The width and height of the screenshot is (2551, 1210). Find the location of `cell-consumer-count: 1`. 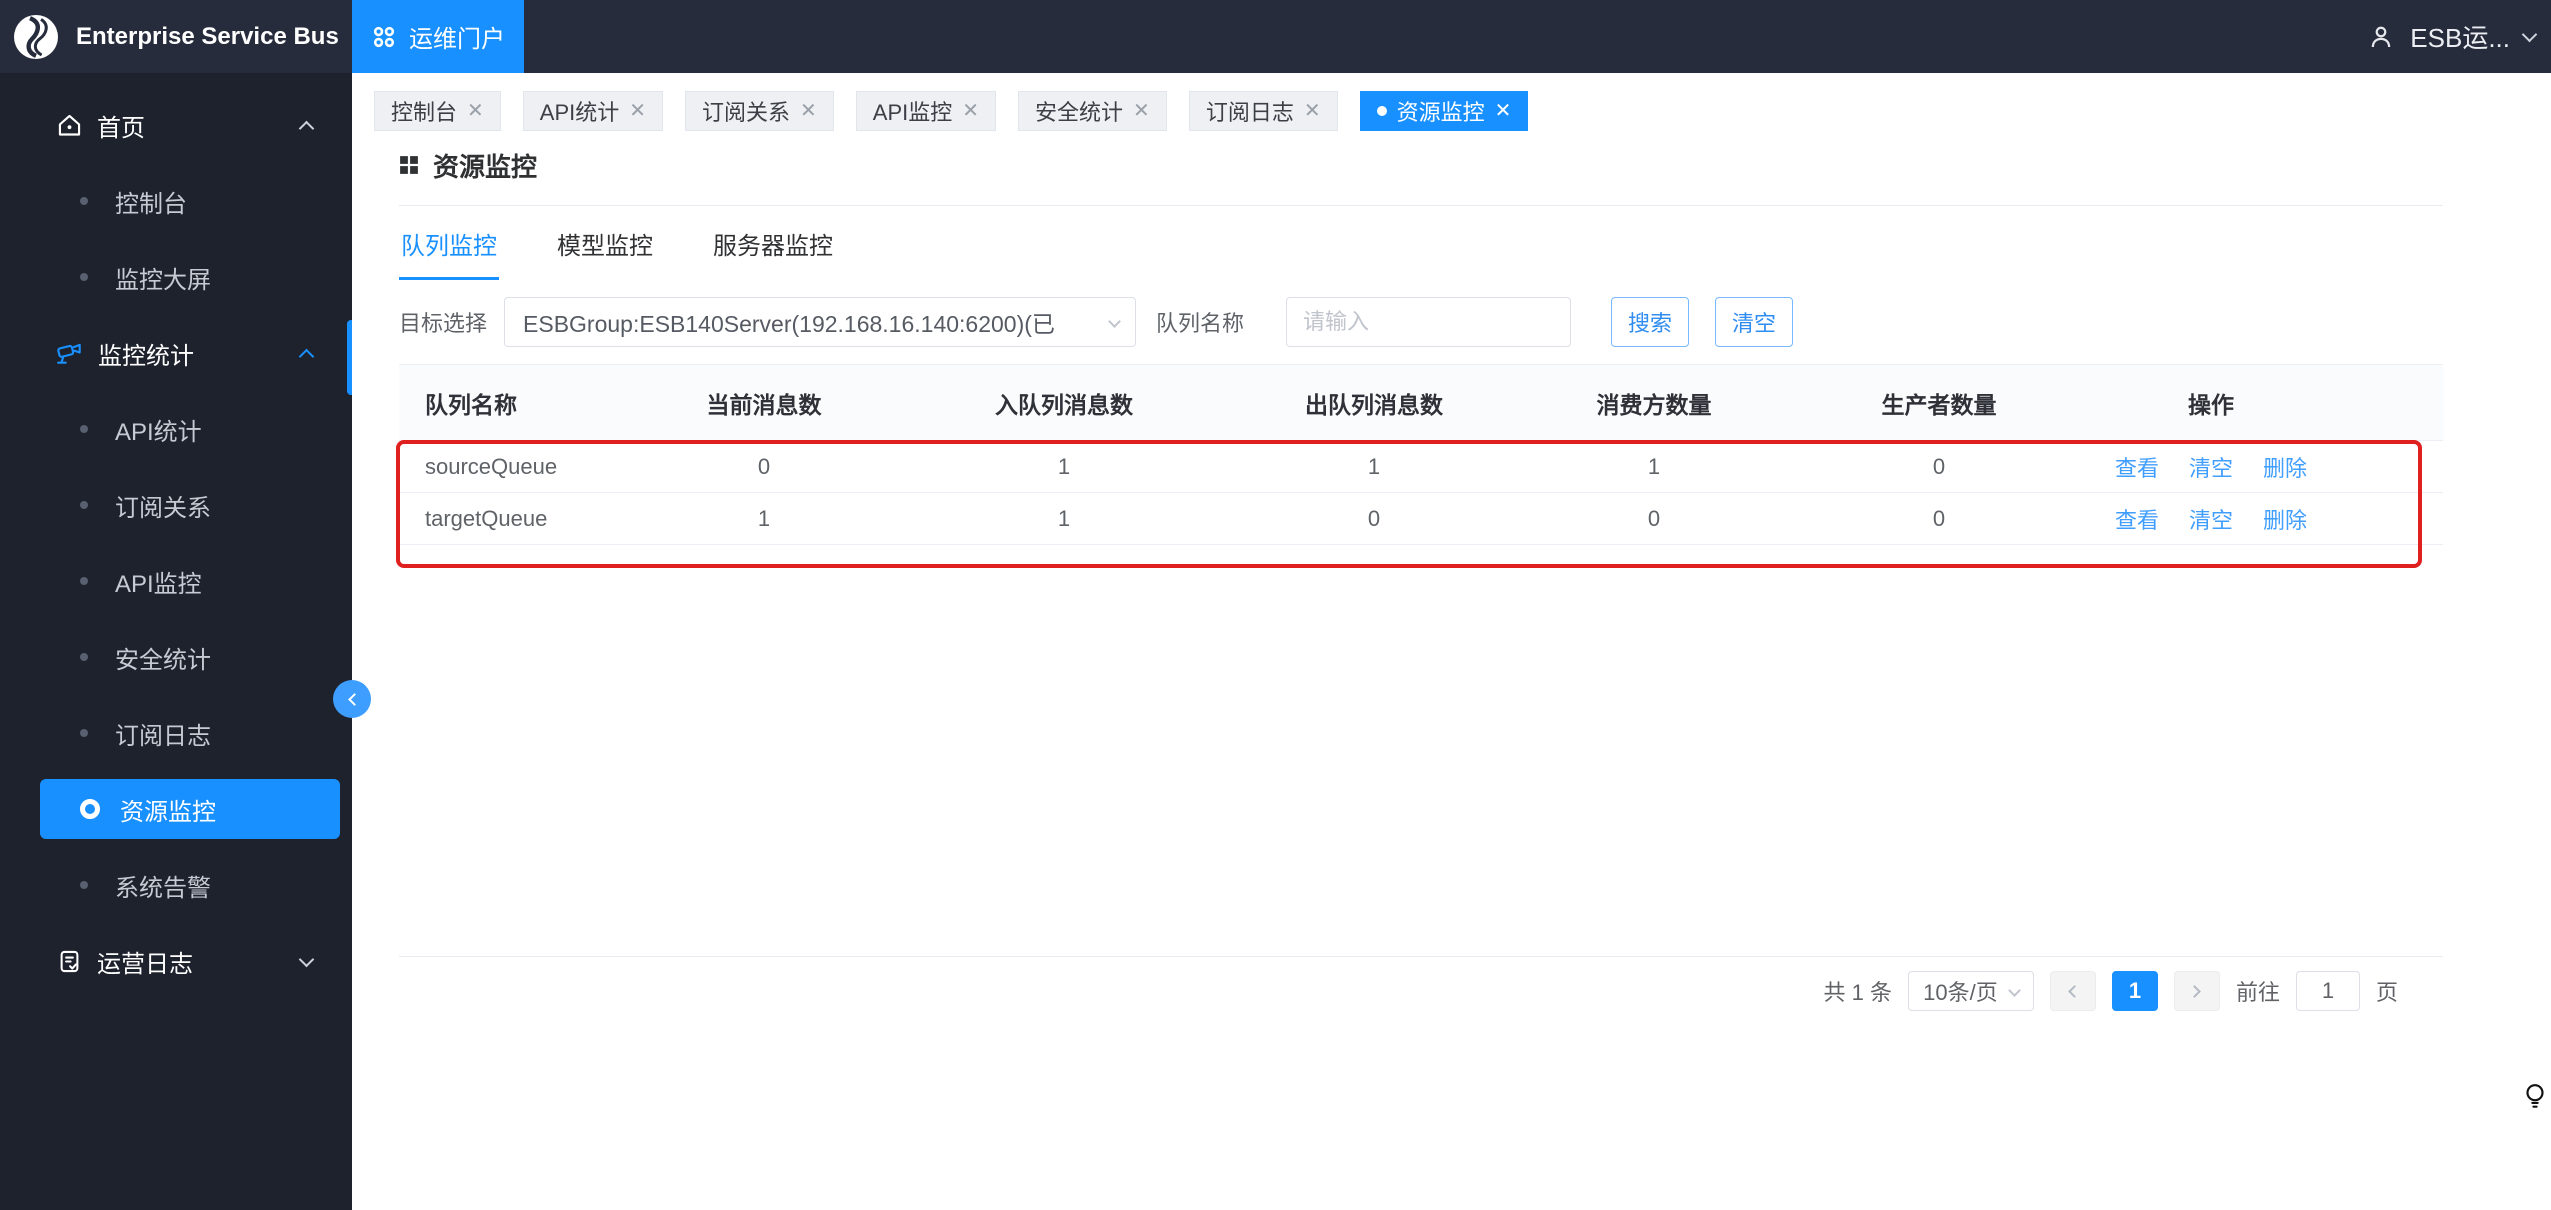

cell-consumer-count: 1 is located at coordinates (1654, 466).